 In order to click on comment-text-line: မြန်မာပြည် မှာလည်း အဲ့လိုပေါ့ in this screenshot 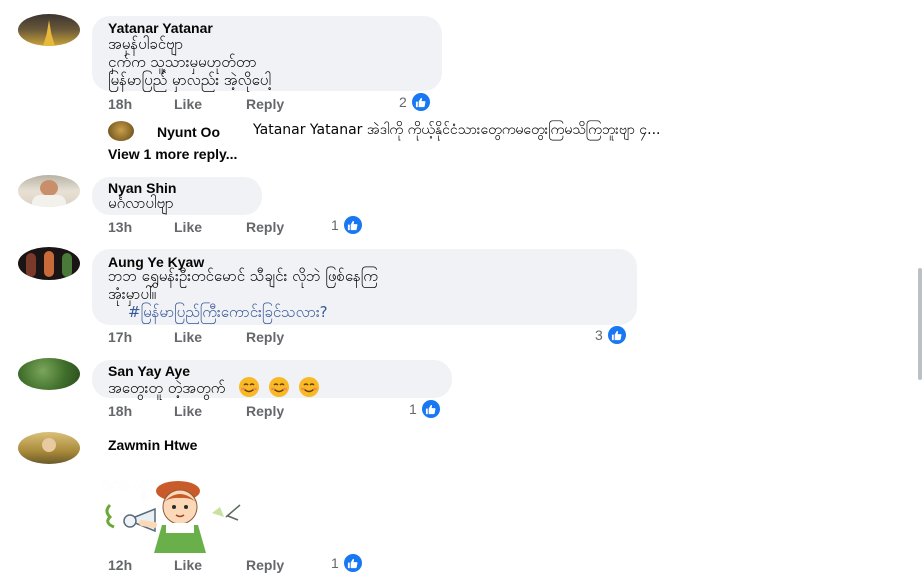, I will do `click(189, 80)`.